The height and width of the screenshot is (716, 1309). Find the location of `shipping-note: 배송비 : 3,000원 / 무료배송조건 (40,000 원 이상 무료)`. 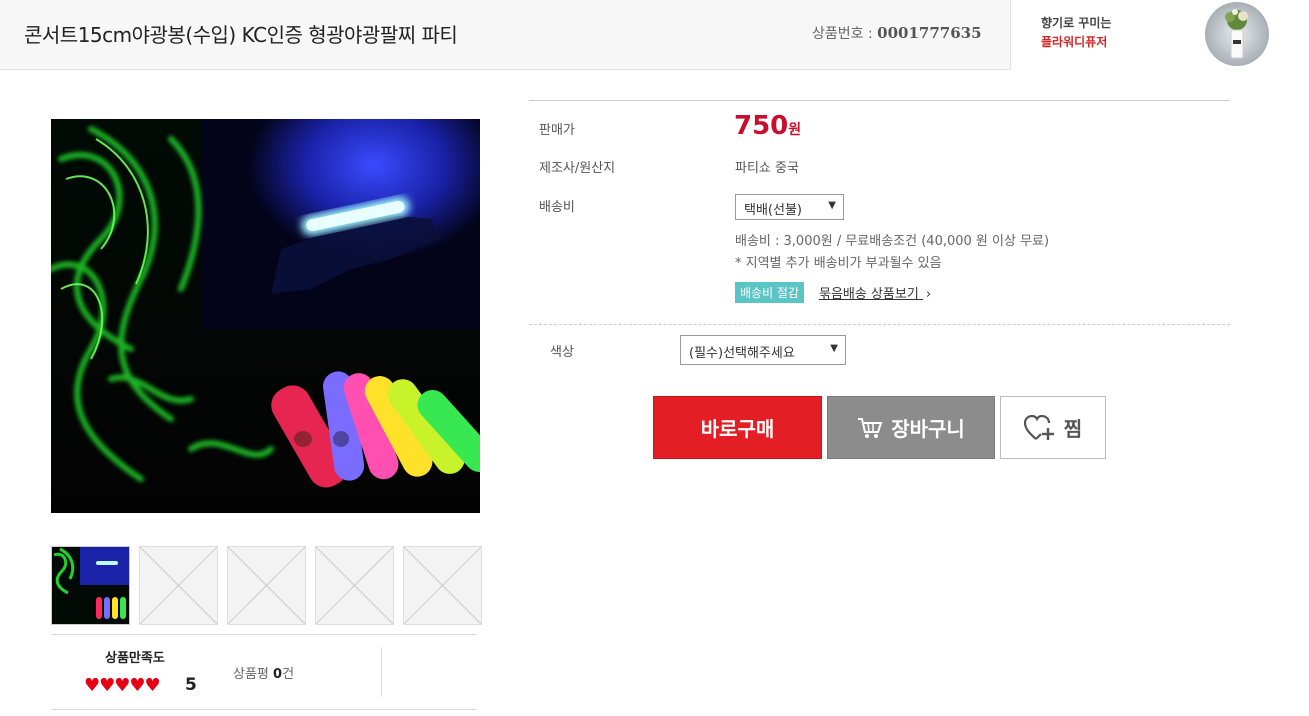

shipping-note: 배송비 : 3,000원 / 무료배송조건 (40,000 원 이상 무료) is located at coordinates (892, 241).